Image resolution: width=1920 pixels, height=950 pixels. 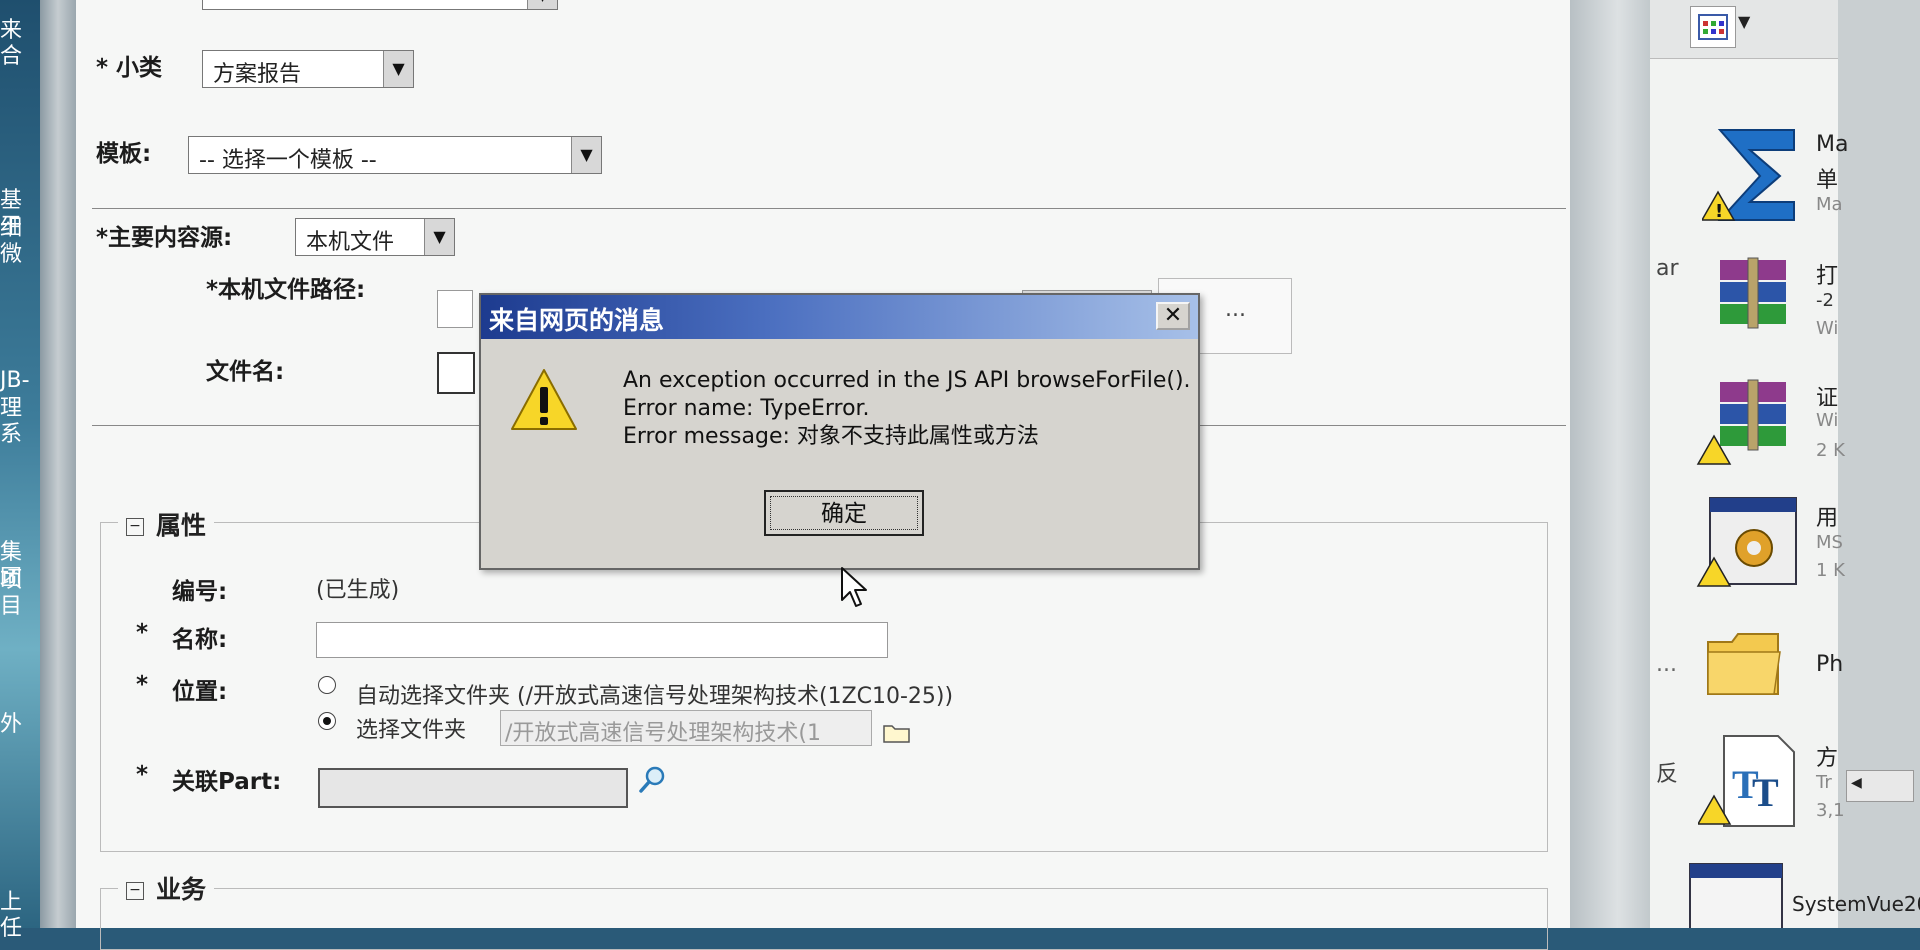 What do you see at coordinates (20, 470) in the screenshot?
I see `desktop-background-left: 来合 基于 细微 JB- 理系 集团 项目 外 上任` at bounding box center [20, 470].